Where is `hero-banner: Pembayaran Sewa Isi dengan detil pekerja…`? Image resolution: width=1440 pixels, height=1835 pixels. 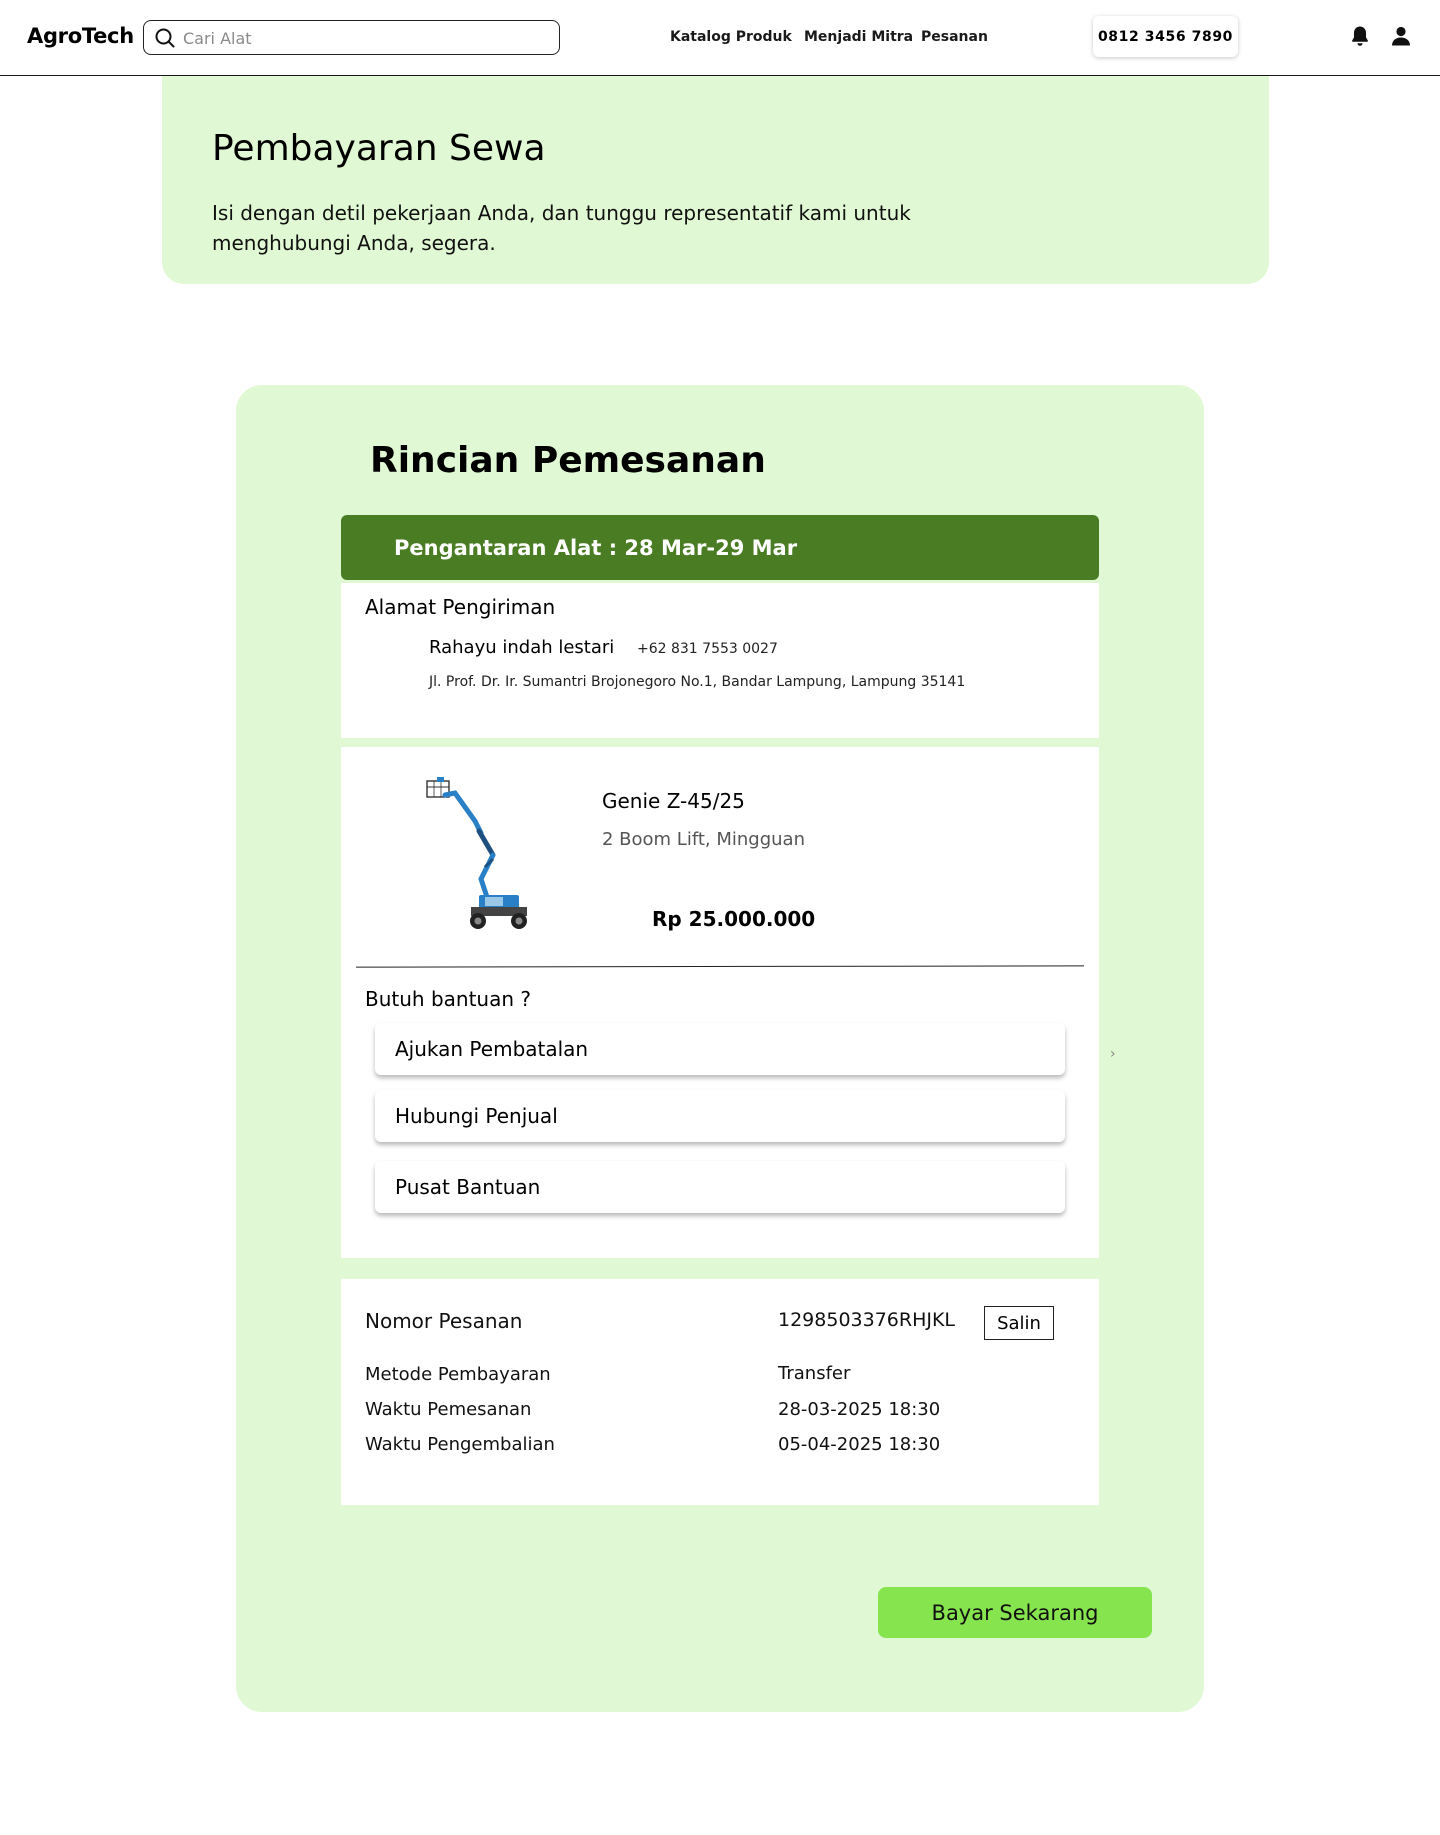 hero-banner: Pembayaran Sewa Isi dengan detil pekerja… is located at coordinates (715, 180).